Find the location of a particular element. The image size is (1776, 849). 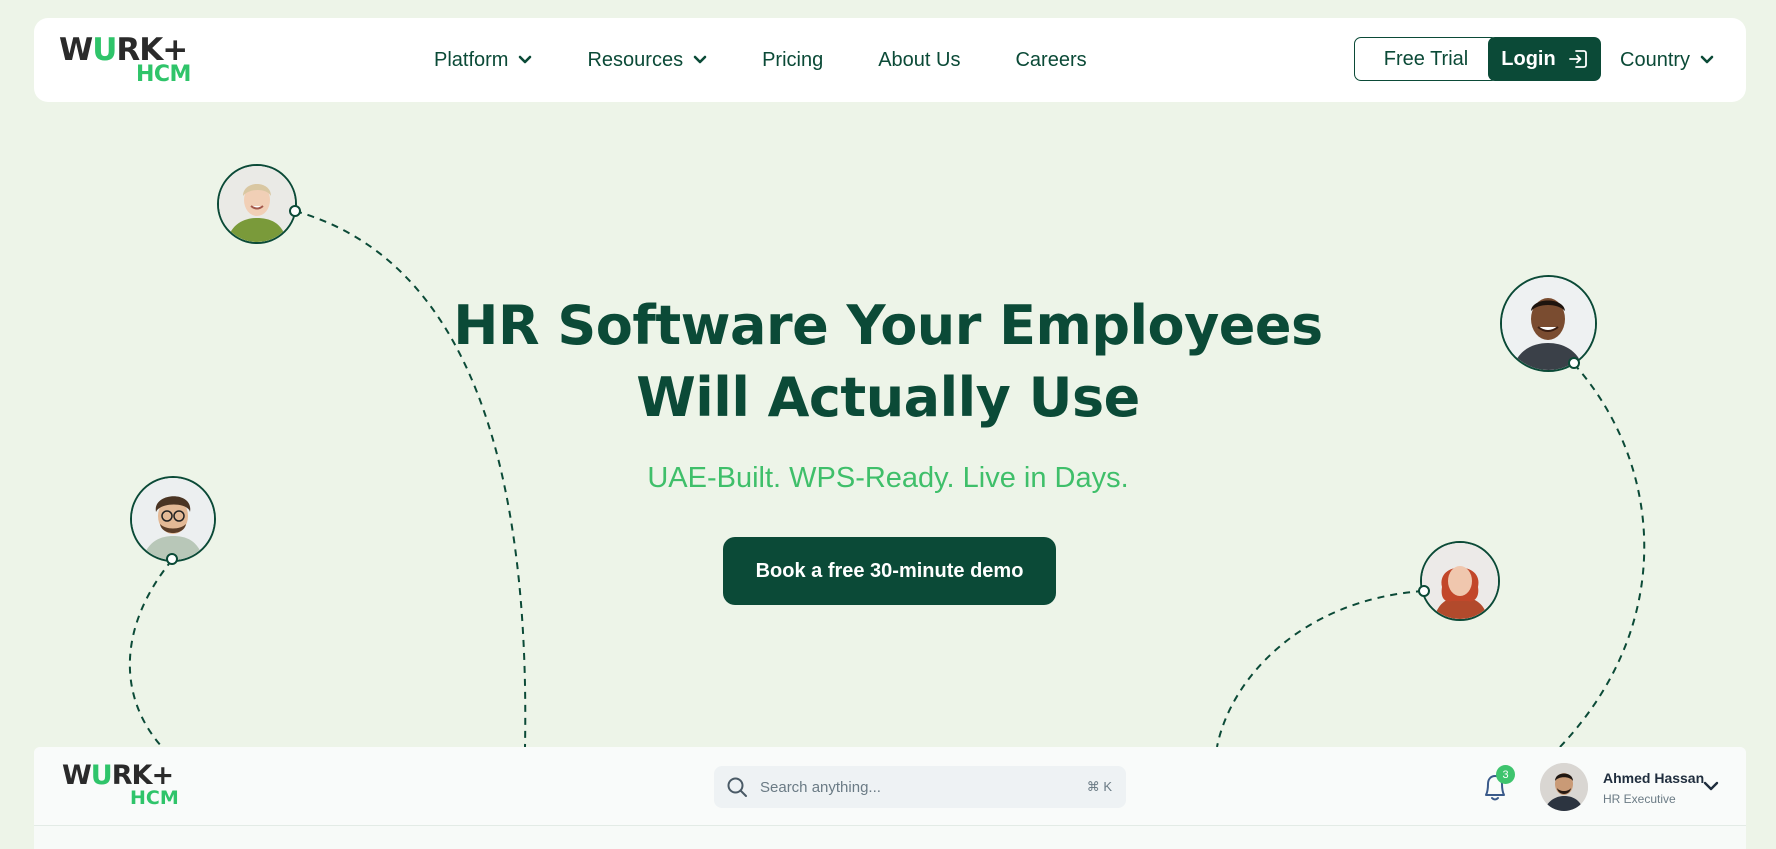

user-name: Ahmed Hassan is located at coordinates (1654, 778).